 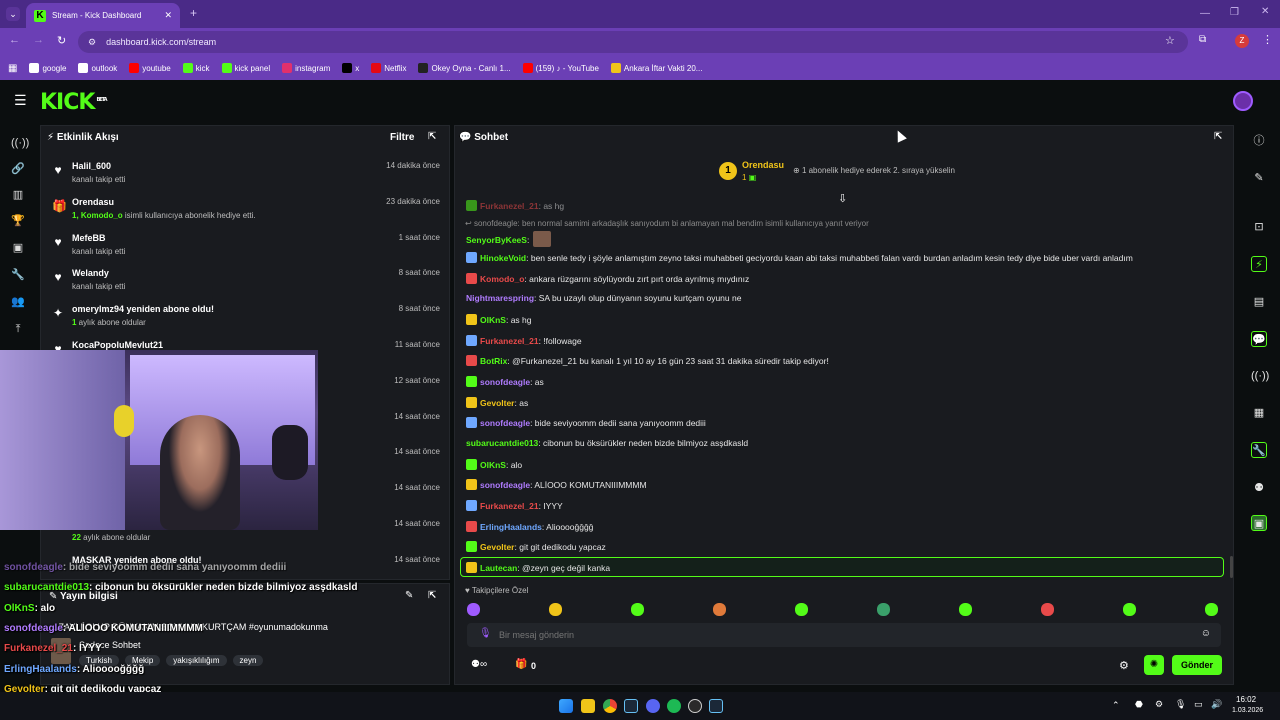 I want to click on forward-icon: →, so click(x=38, y=40).